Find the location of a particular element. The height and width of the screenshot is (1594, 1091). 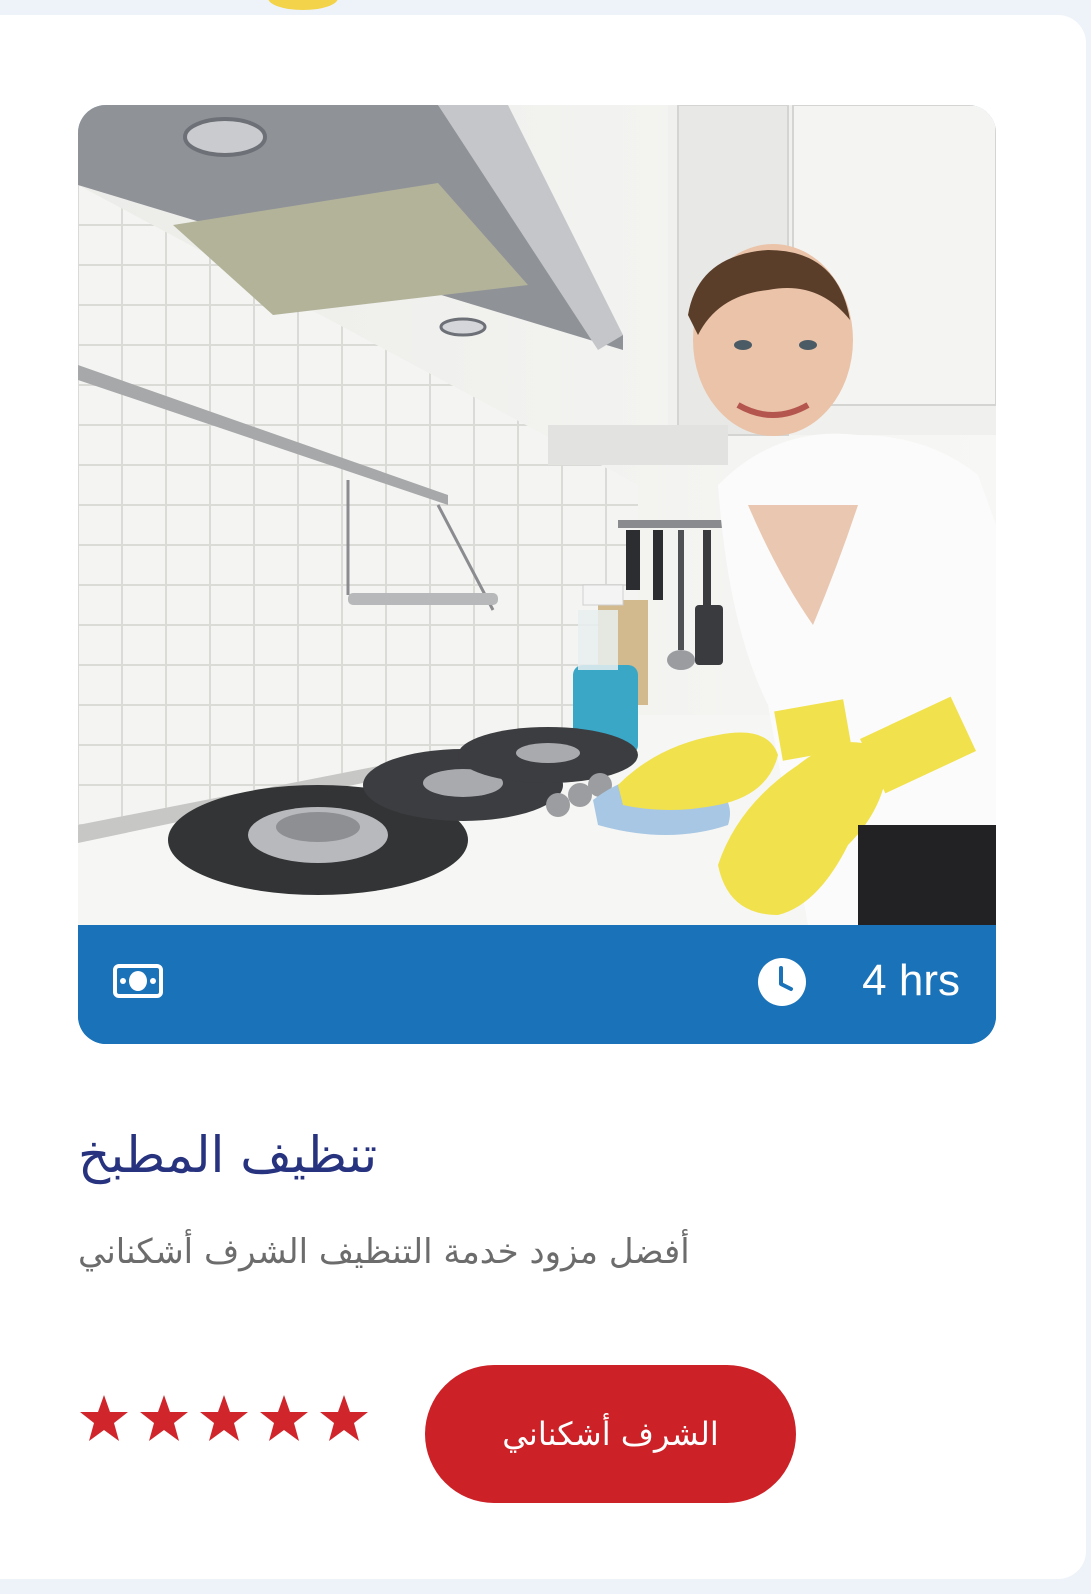

service-description: أفضل مزود خدمة التنظيف الشرف أشكناني is located at coordinates (384, 1252).